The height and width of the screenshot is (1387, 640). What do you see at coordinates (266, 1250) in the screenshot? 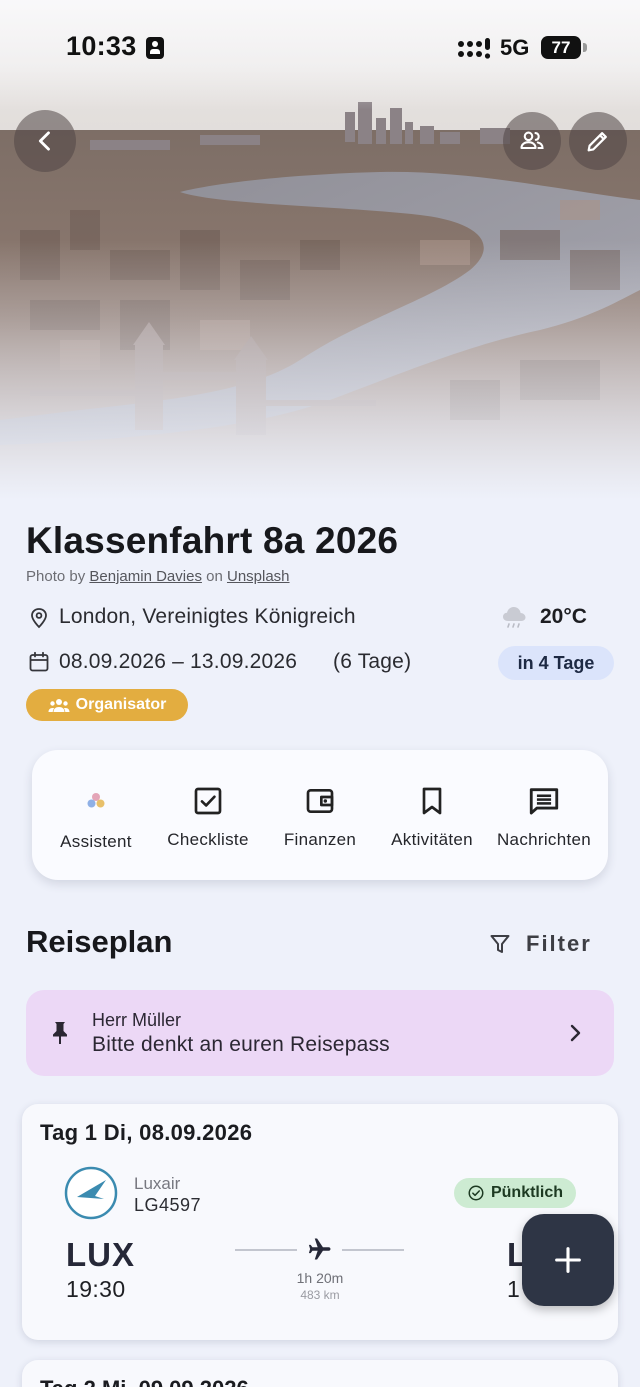
I see `route-line-left` at bounding box center [266, 1250].